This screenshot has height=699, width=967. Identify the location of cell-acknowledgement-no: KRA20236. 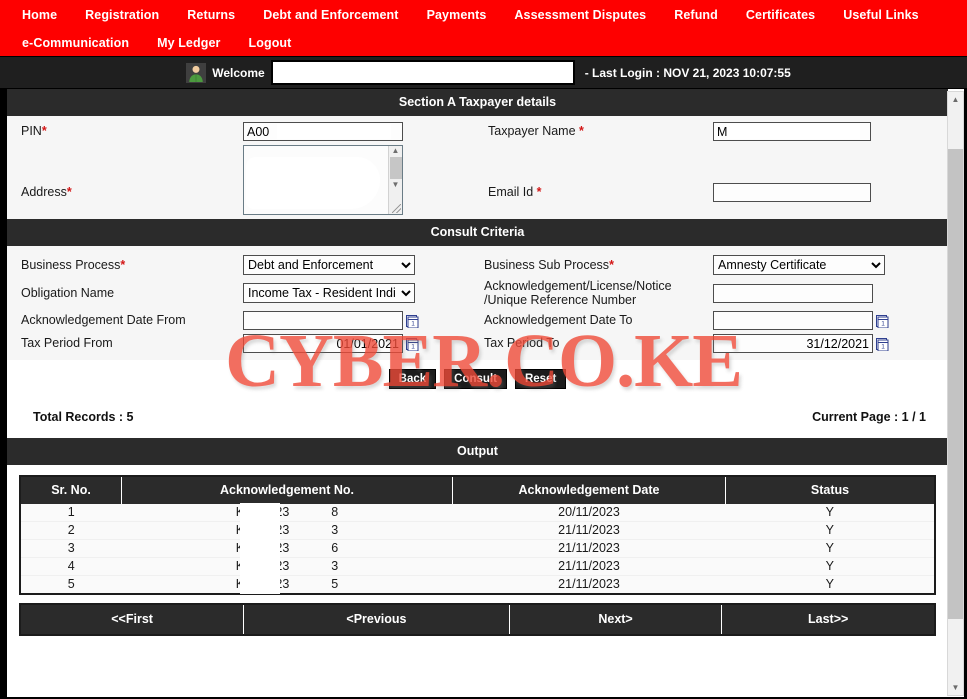
(287, 548).